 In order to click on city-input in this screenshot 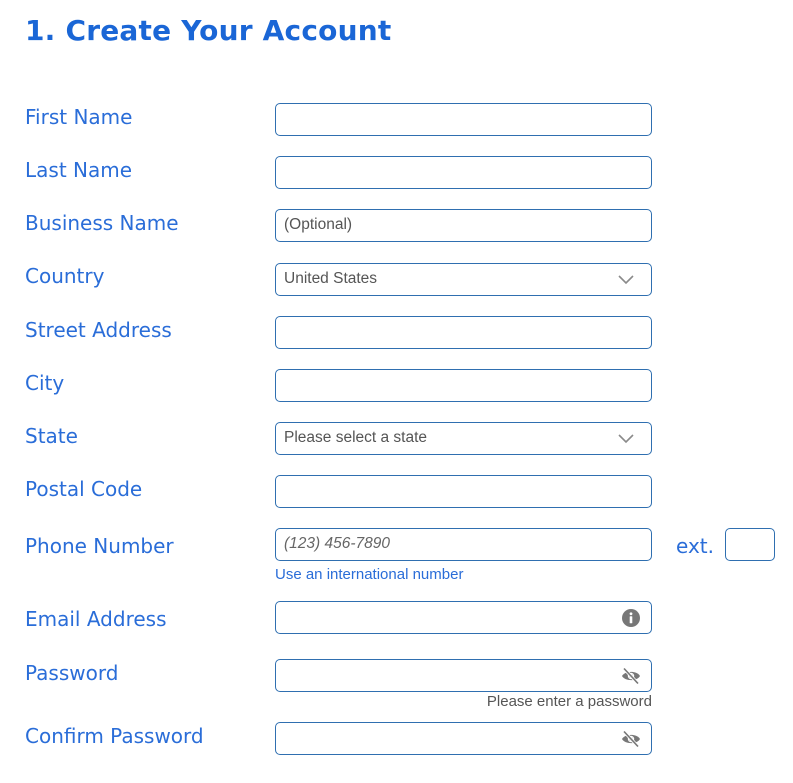, I will do `click(463, 385)`.